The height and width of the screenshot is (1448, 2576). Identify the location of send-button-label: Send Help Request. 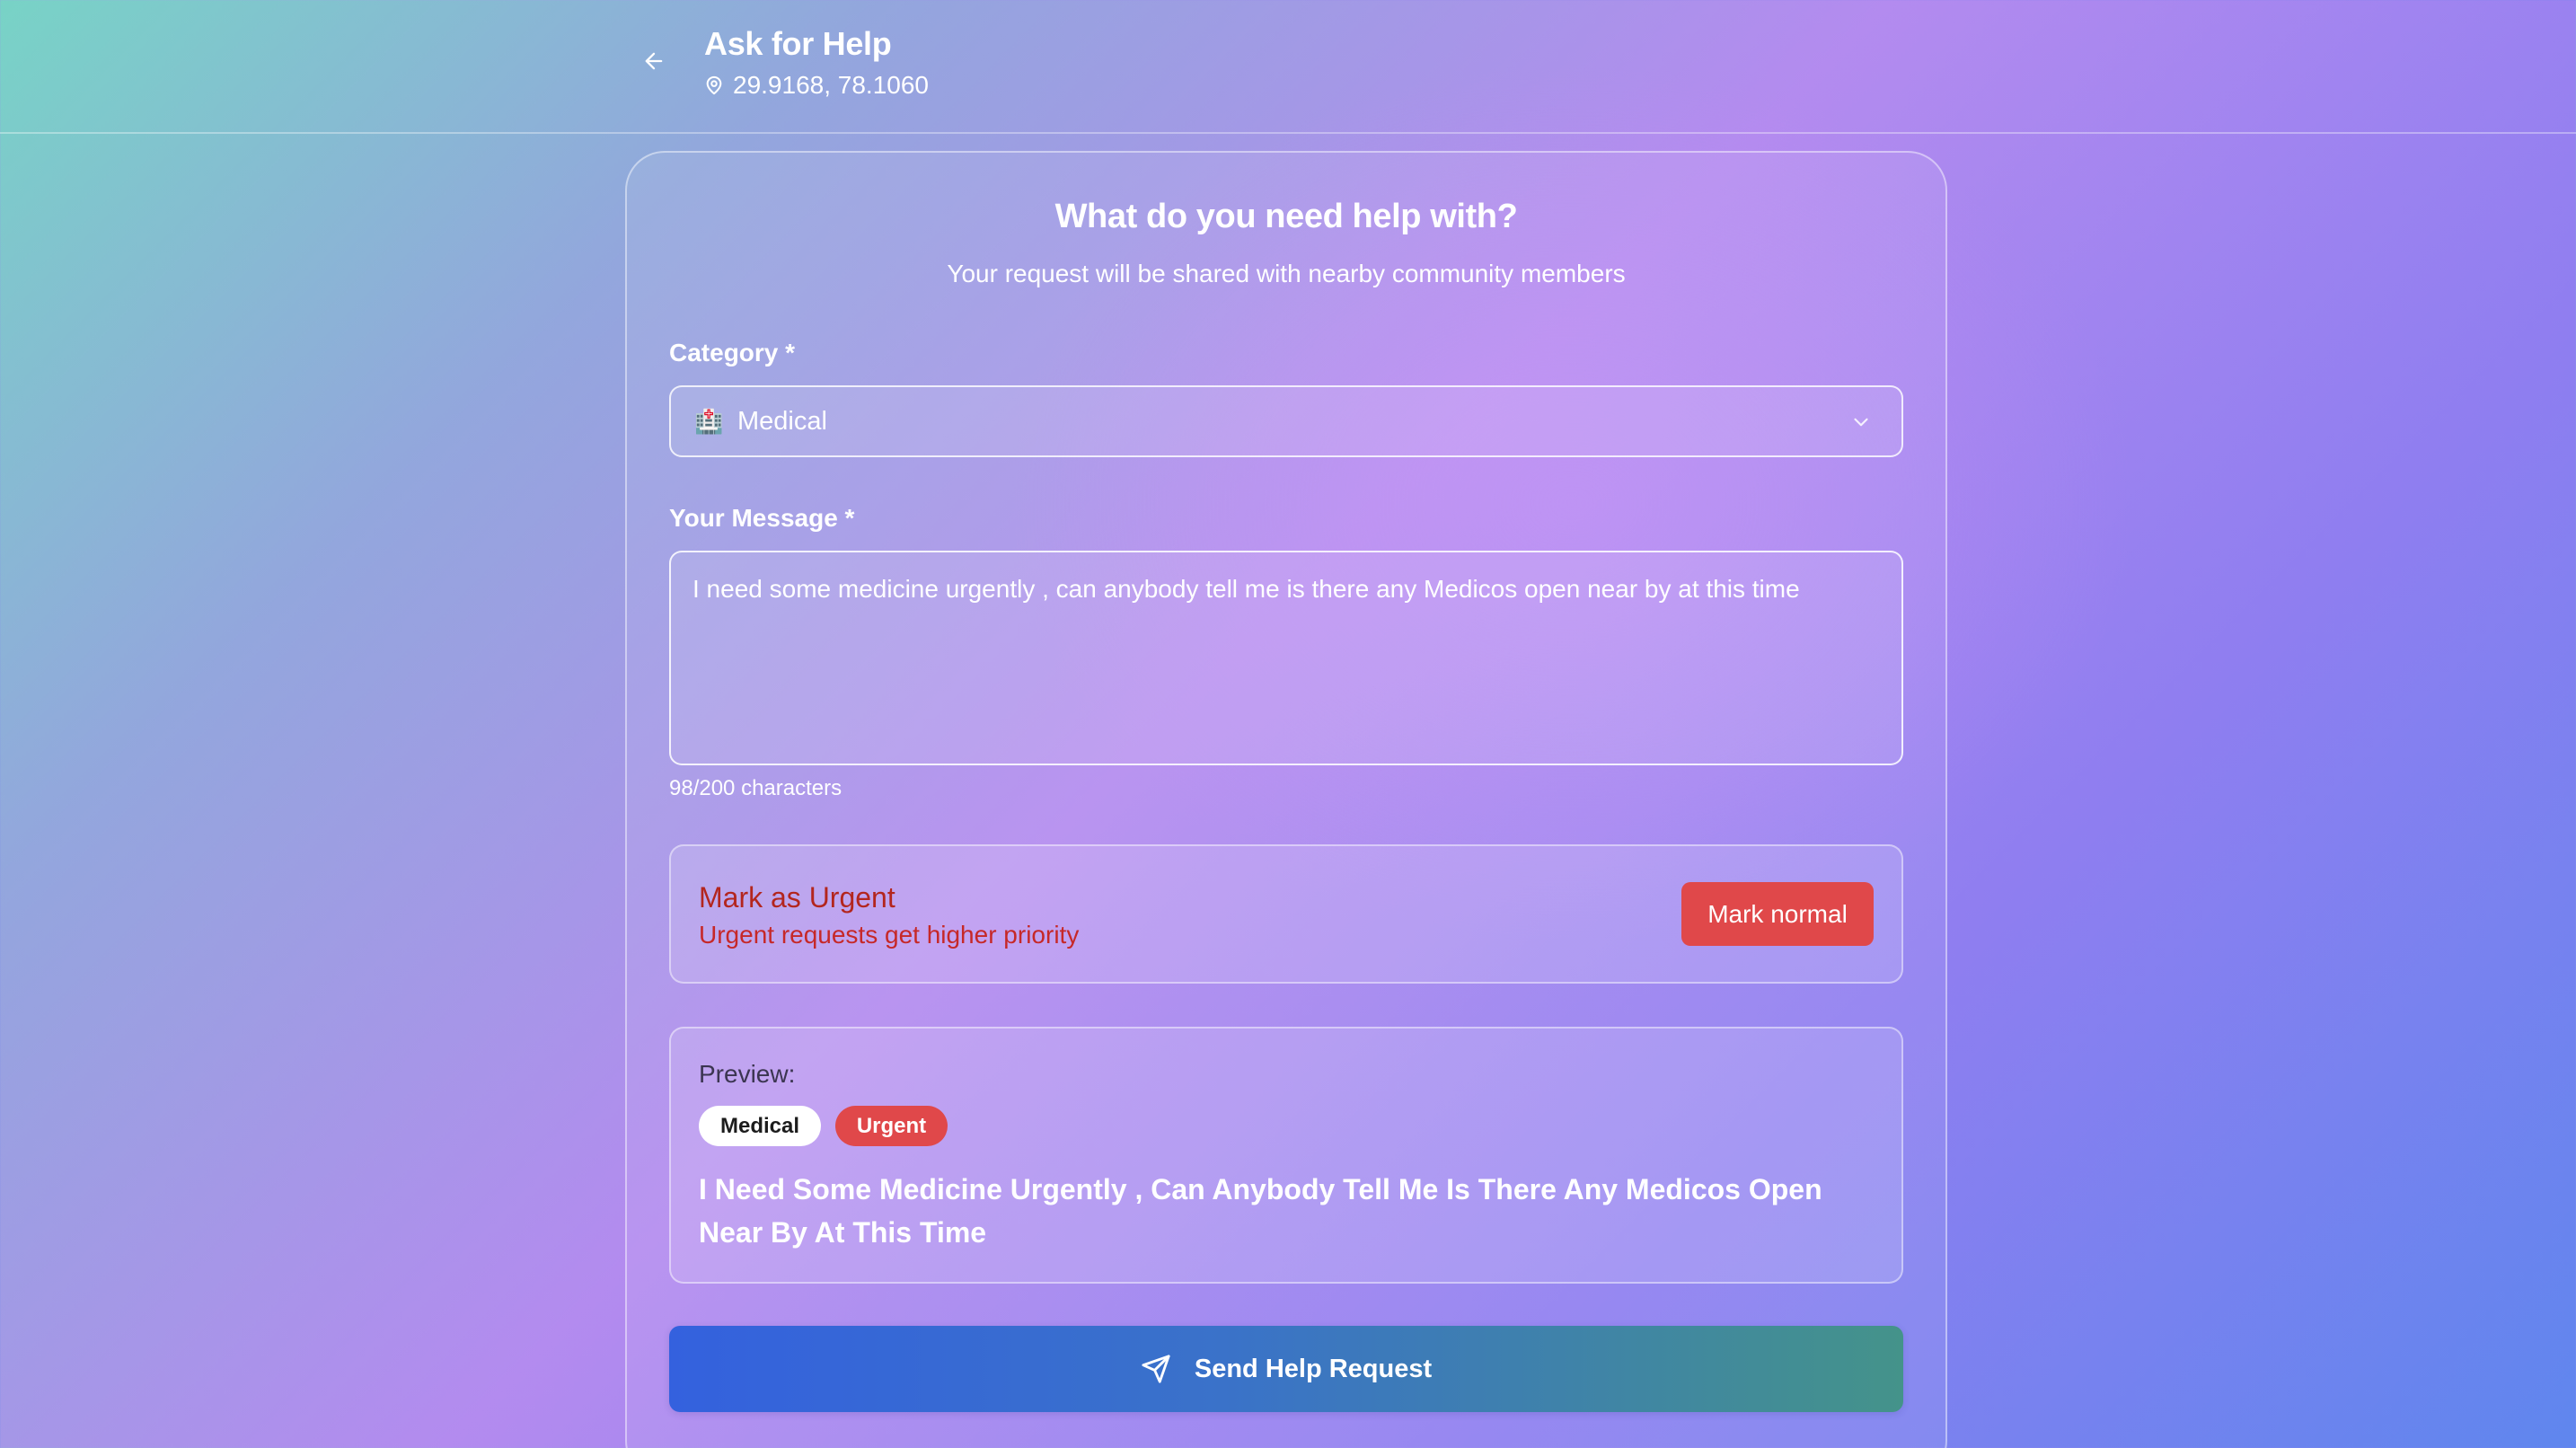
(1313, 1369).